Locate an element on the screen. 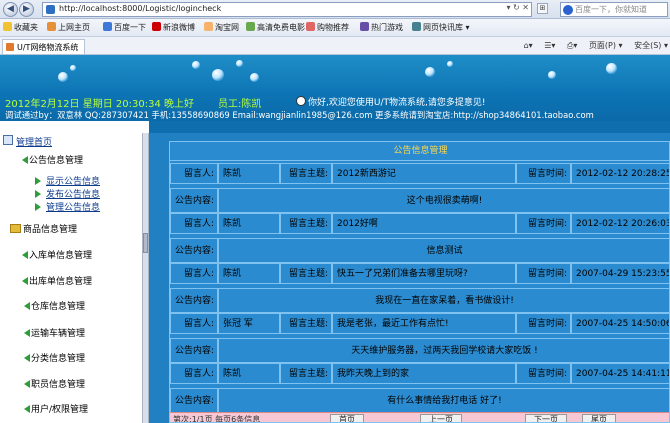  notice-content-label: 公告内容: is located at coordinates (194, 300).